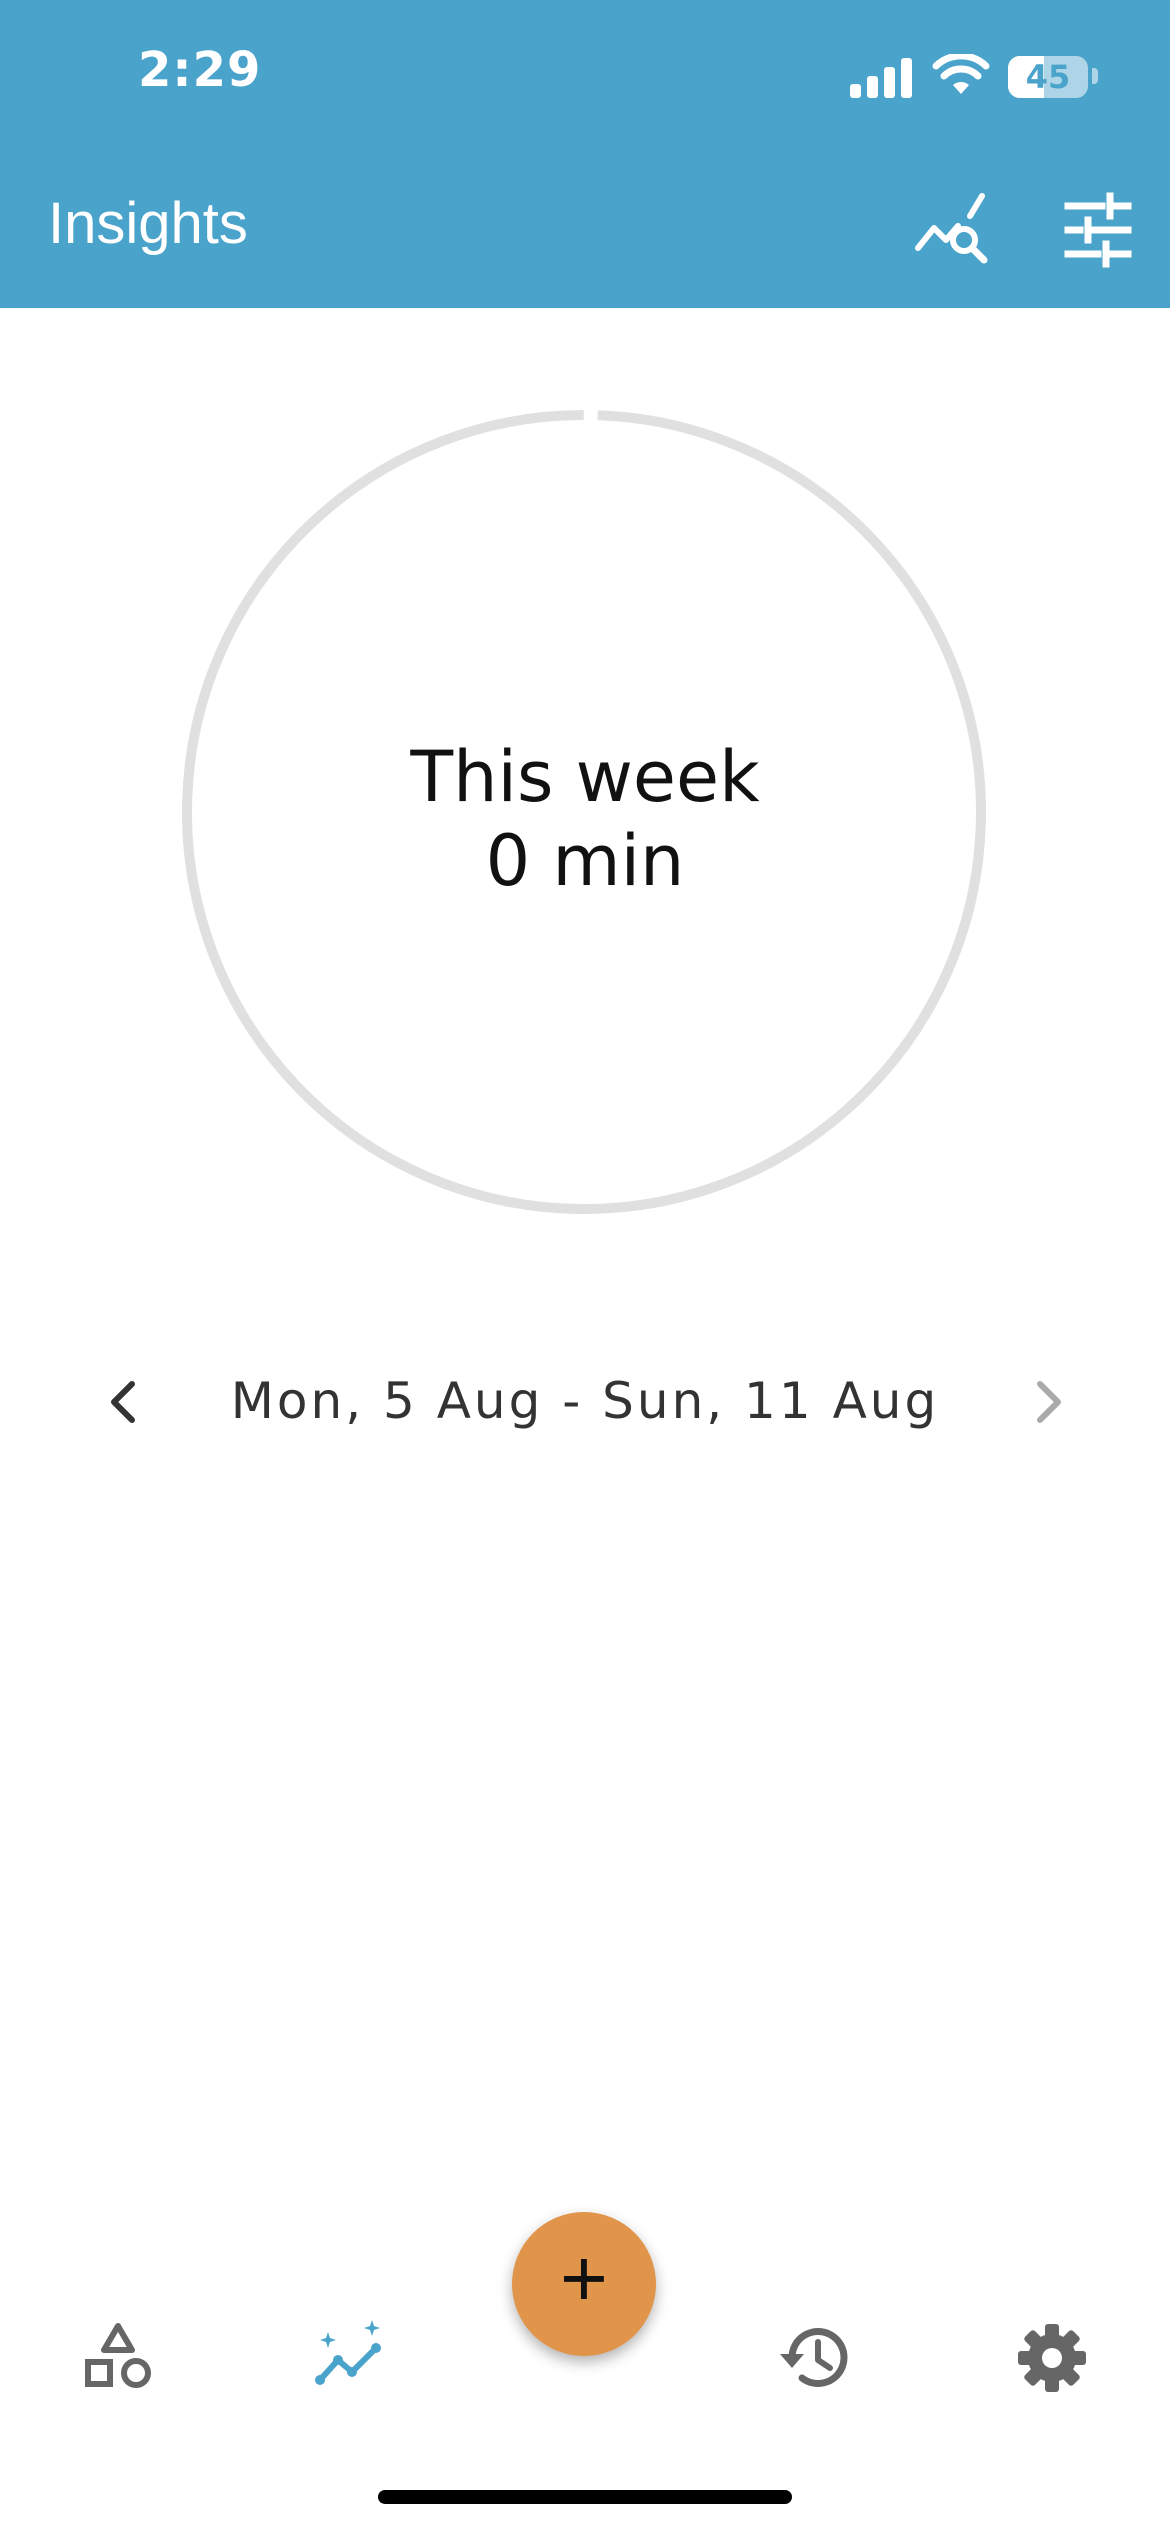 The image size is (1170, 2532). Describe the element at coordinates (952, 230) in the screenshot. I see `chart-search-icon` at that location.